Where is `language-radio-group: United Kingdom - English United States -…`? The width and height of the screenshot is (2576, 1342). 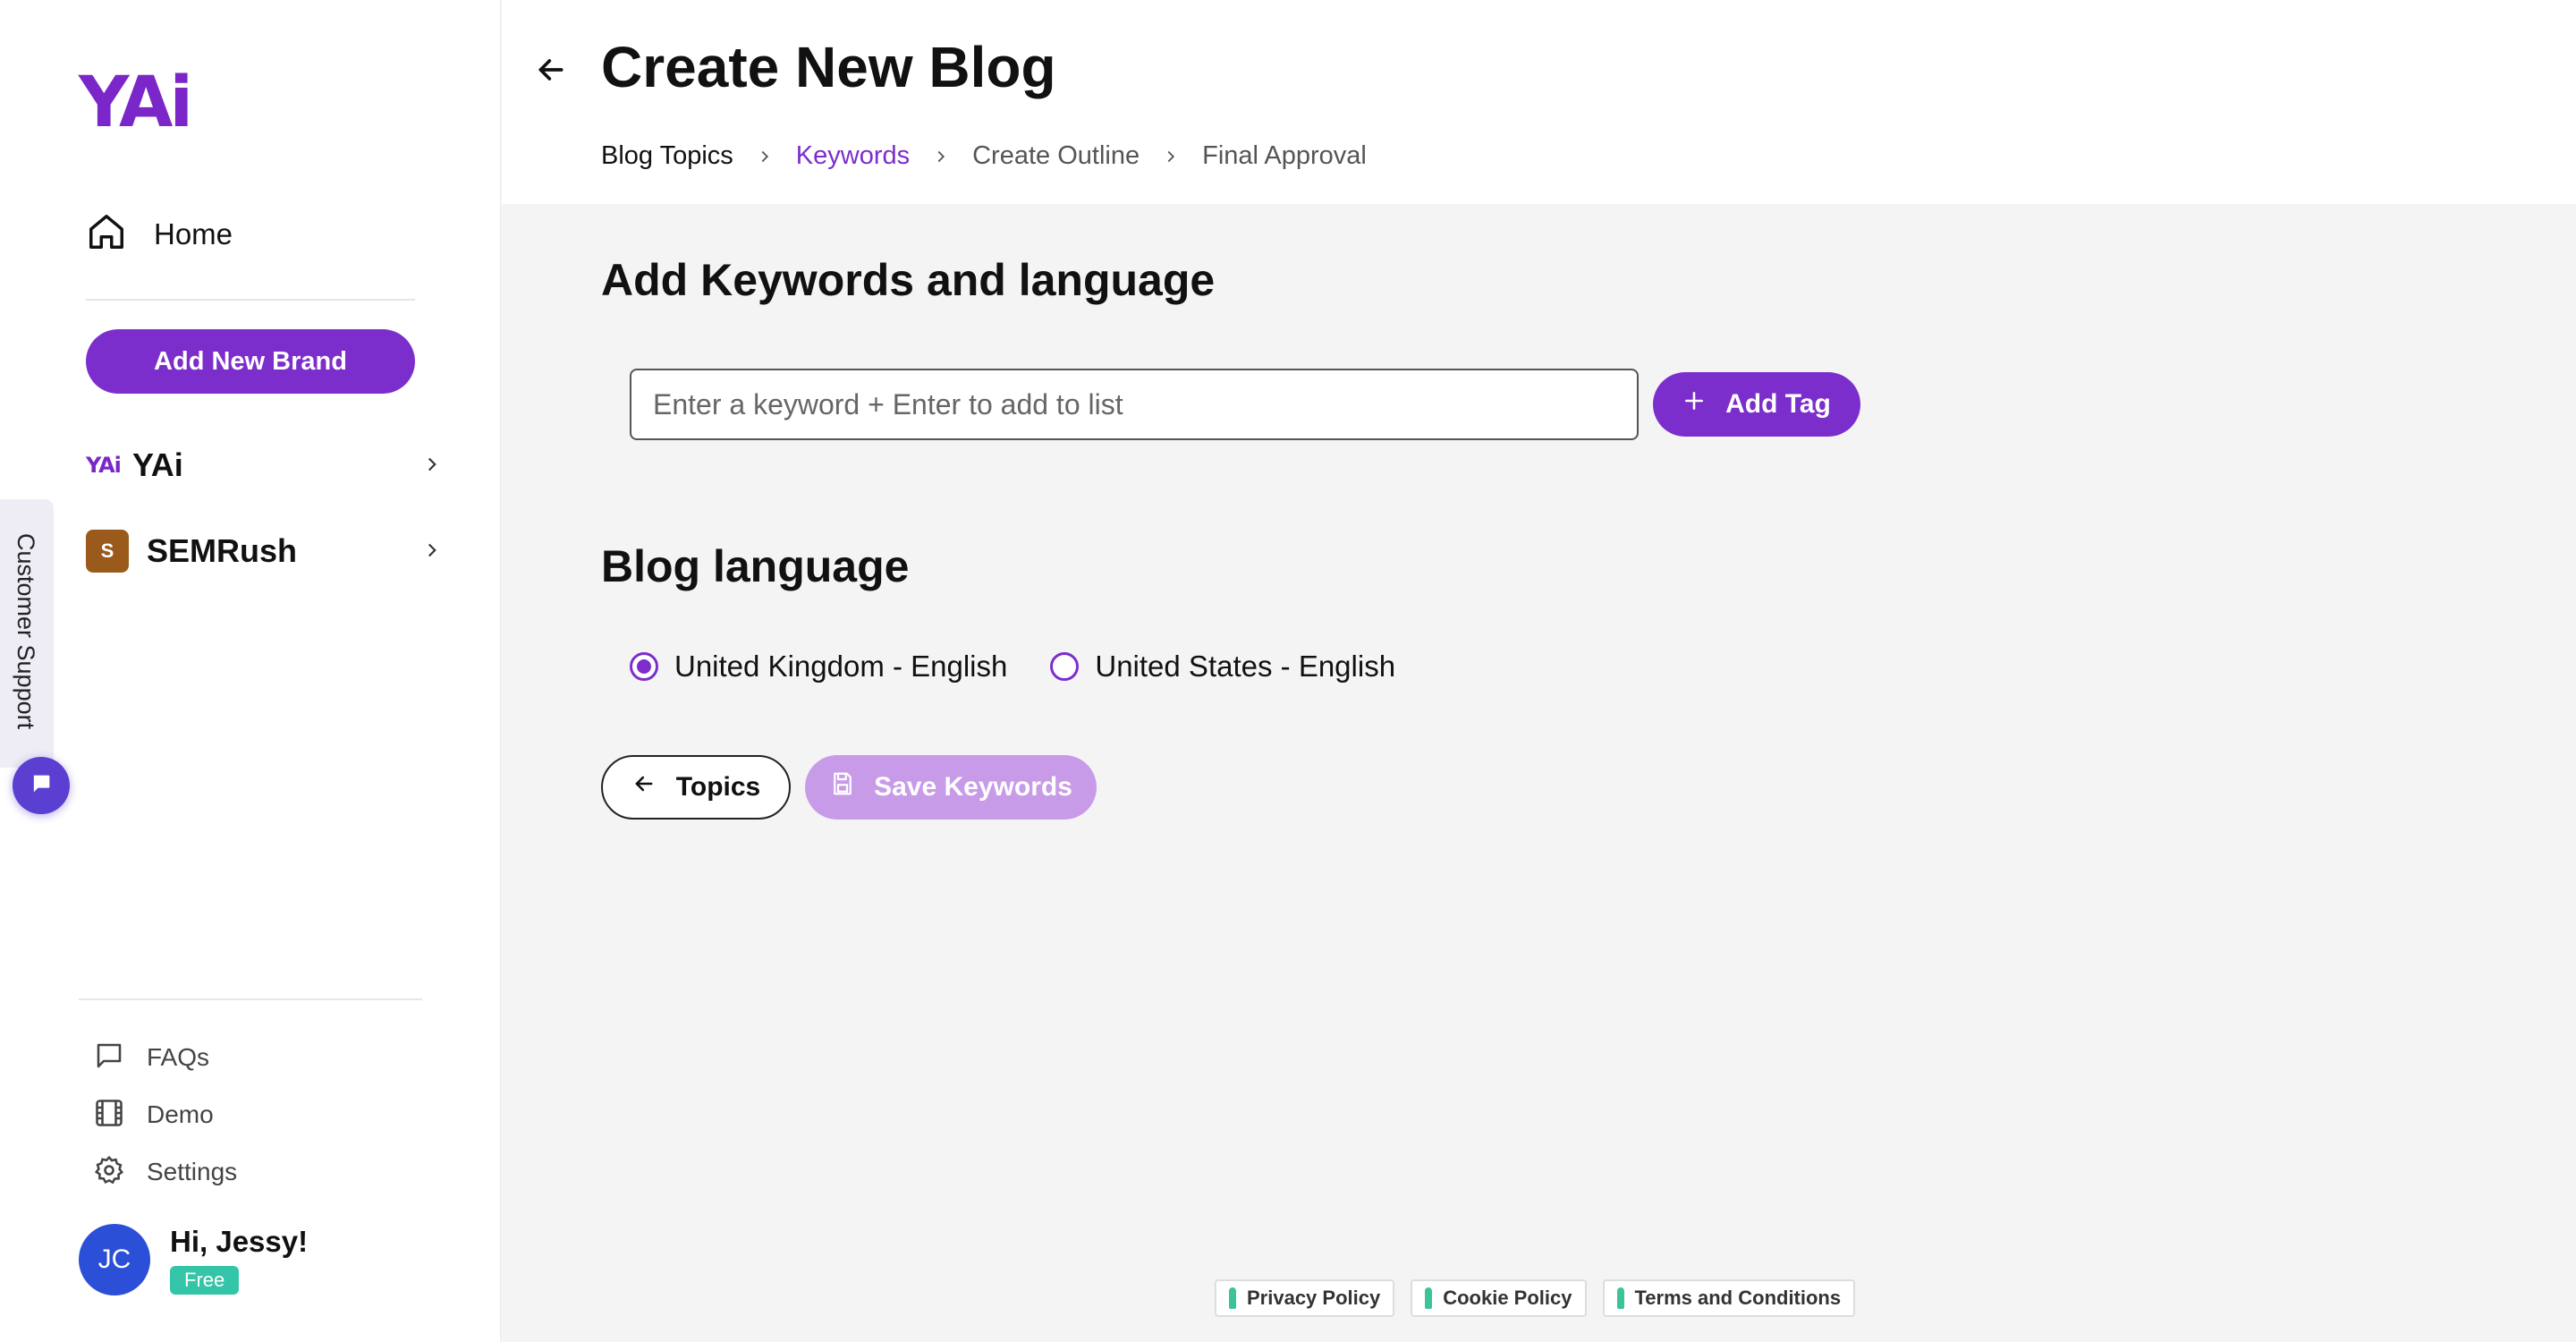
language-radio-group: United Kingdom - English United States -… is located at coordinates (1034, 667).